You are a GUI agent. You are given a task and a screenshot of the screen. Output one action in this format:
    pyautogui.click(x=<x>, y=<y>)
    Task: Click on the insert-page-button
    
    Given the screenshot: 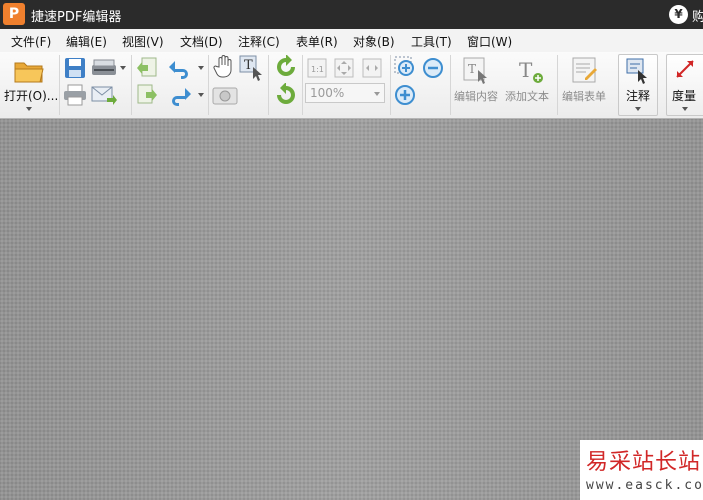 What is the action you would take?
    pyautogui.click(x=147, y=71)
    